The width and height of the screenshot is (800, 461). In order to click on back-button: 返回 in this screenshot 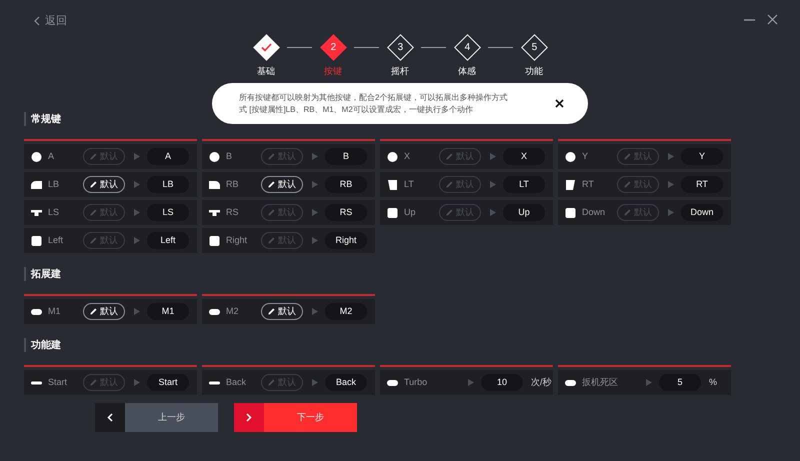, I will do `click(50, 21)`.